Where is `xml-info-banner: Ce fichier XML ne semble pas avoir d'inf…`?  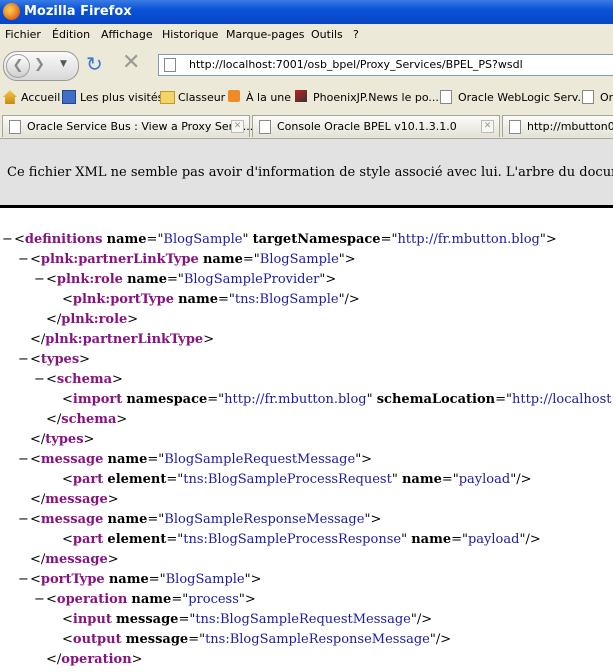
xml-info-banner: Ce fichier XML ne semble pas avoir d'inf… is located at coordinates (306, 173).